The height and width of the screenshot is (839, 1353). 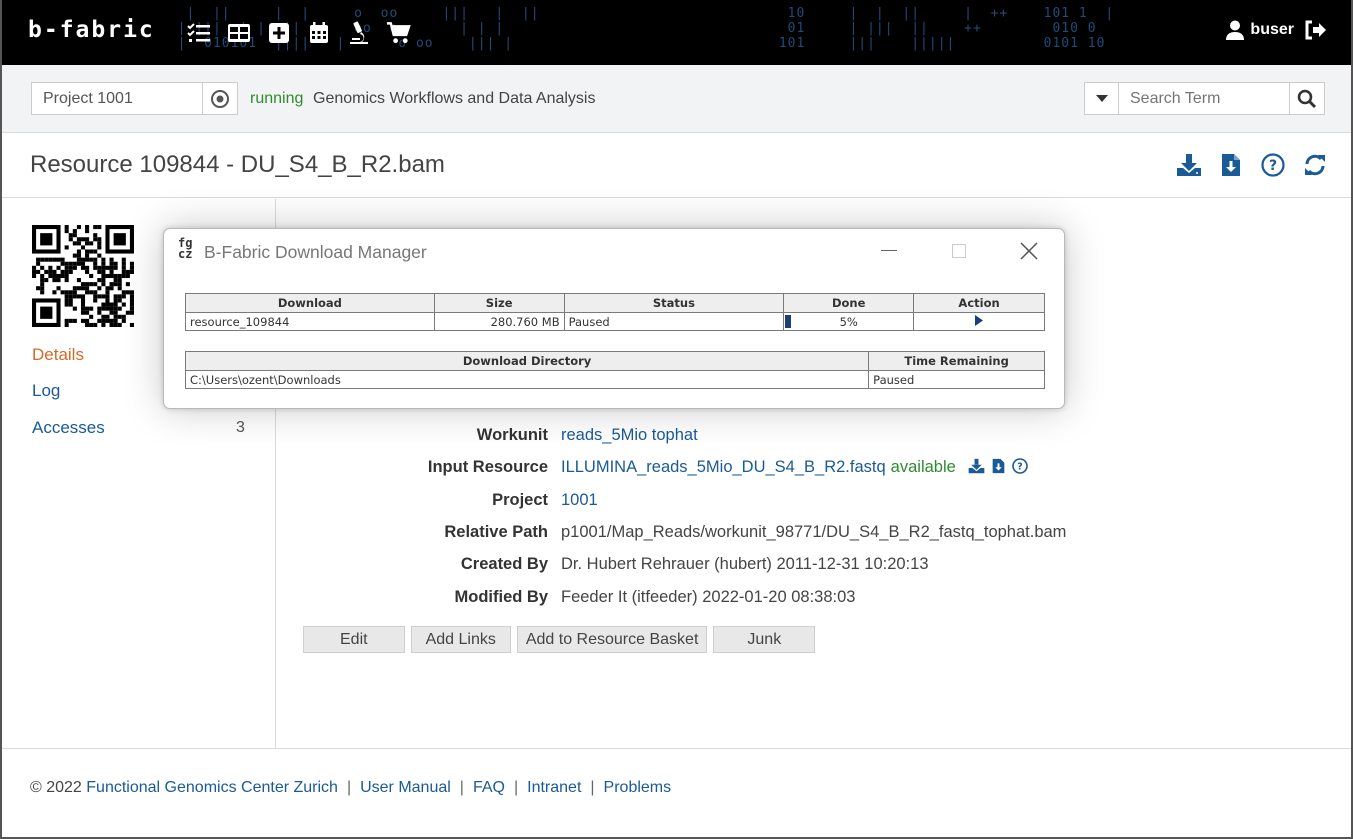 What do you see at coordinates (83, 278) in the screenshot?
I see `qr-code` at bounding box center [83, 278].